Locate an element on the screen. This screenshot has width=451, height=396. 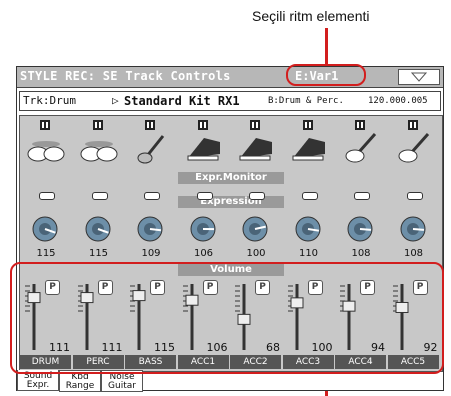
program-number: 120.000.005 is located at coordinates (398, 101).